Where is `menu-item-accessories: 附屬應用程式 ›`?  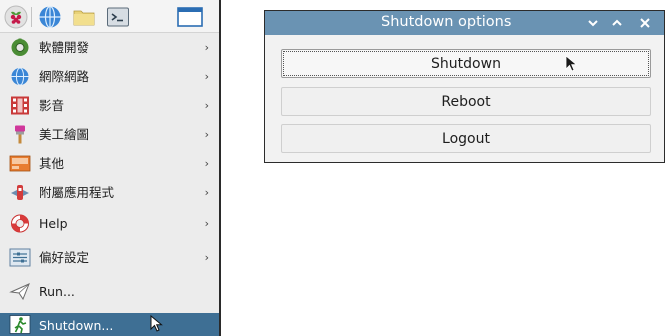 menu-item-accessories: 附屬應用程式 › is located at coordinates (109, 192).